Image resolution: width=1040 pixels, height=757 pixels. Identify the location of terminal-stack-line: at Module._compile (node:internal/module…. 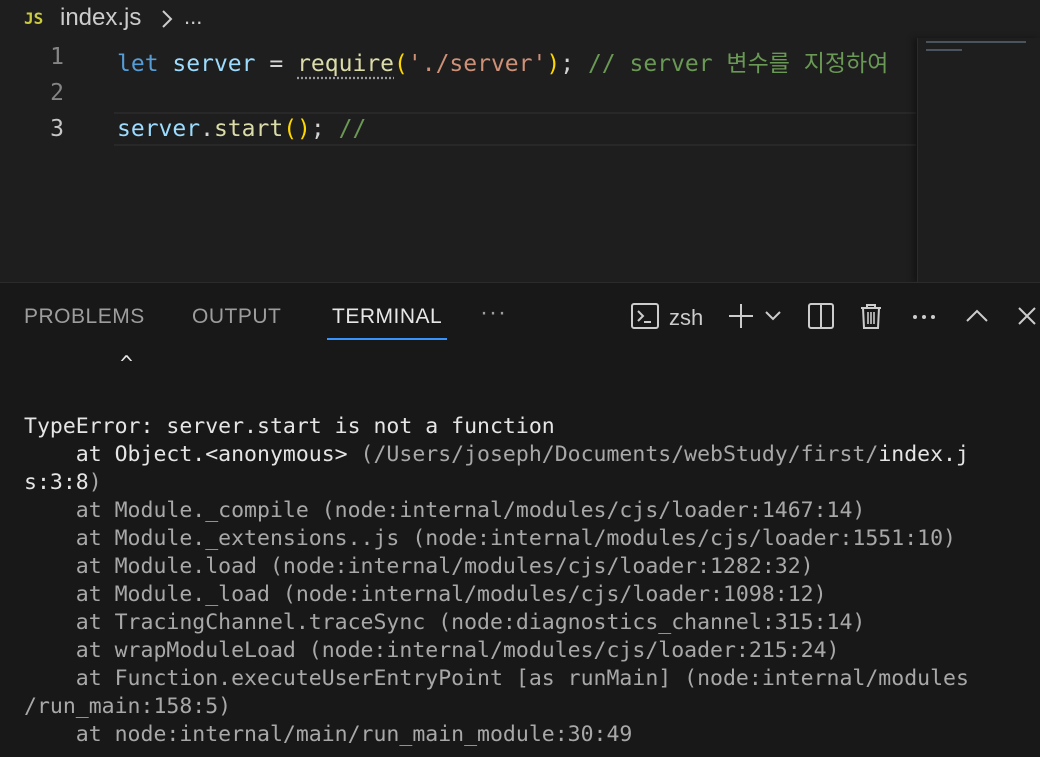
(445, 510).